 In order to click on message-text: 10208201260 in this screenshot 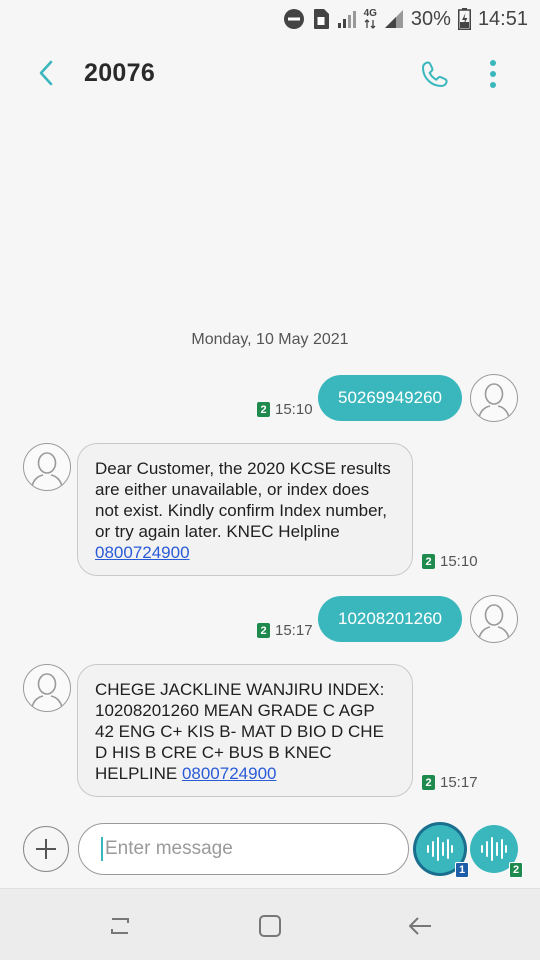, I will do `click(389, 618)`.